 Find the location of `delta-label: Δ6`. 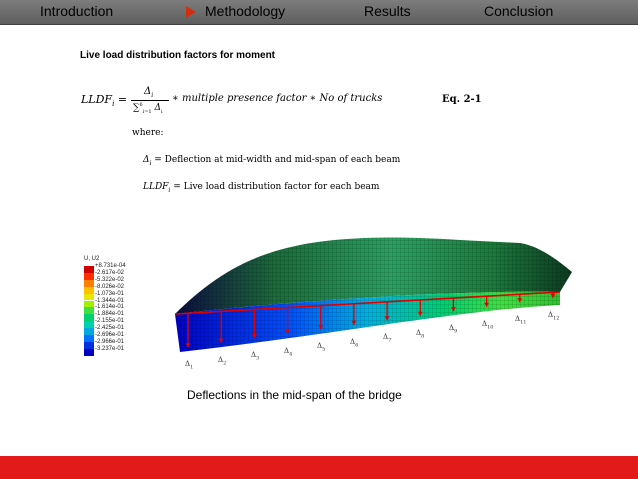

delta-label: Δ6 is located at coordinates (354, 342).